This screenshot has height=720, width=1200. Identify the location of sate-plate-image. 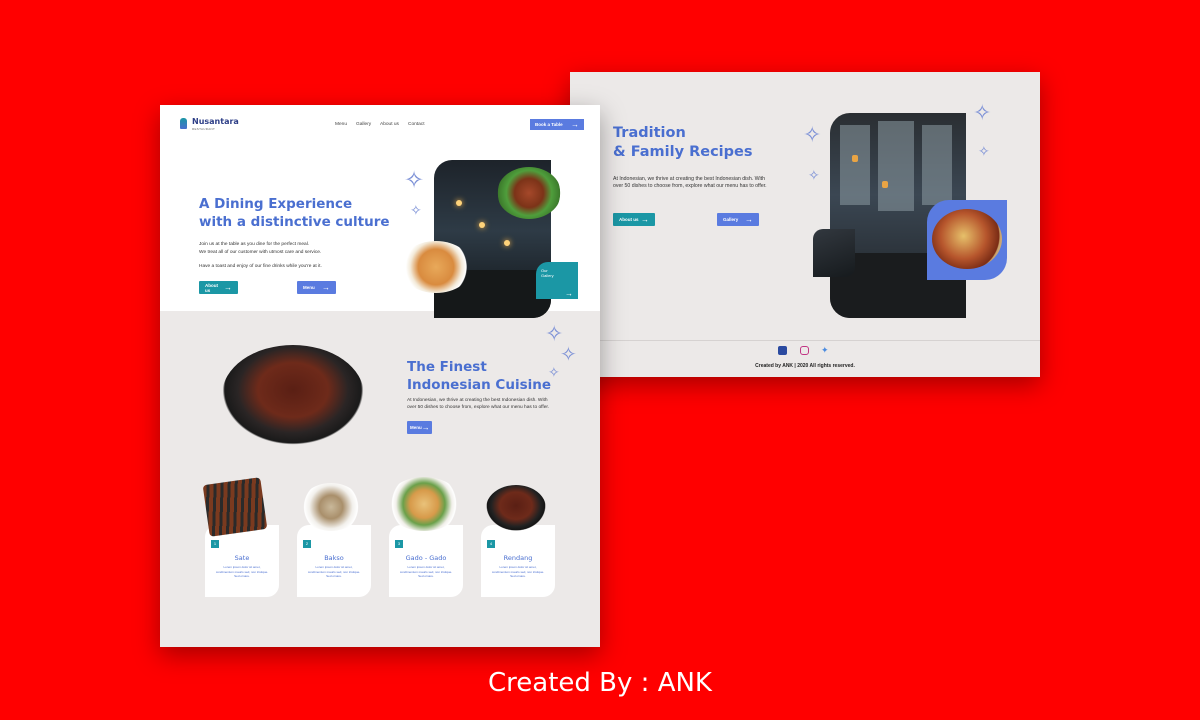
(529, 193).